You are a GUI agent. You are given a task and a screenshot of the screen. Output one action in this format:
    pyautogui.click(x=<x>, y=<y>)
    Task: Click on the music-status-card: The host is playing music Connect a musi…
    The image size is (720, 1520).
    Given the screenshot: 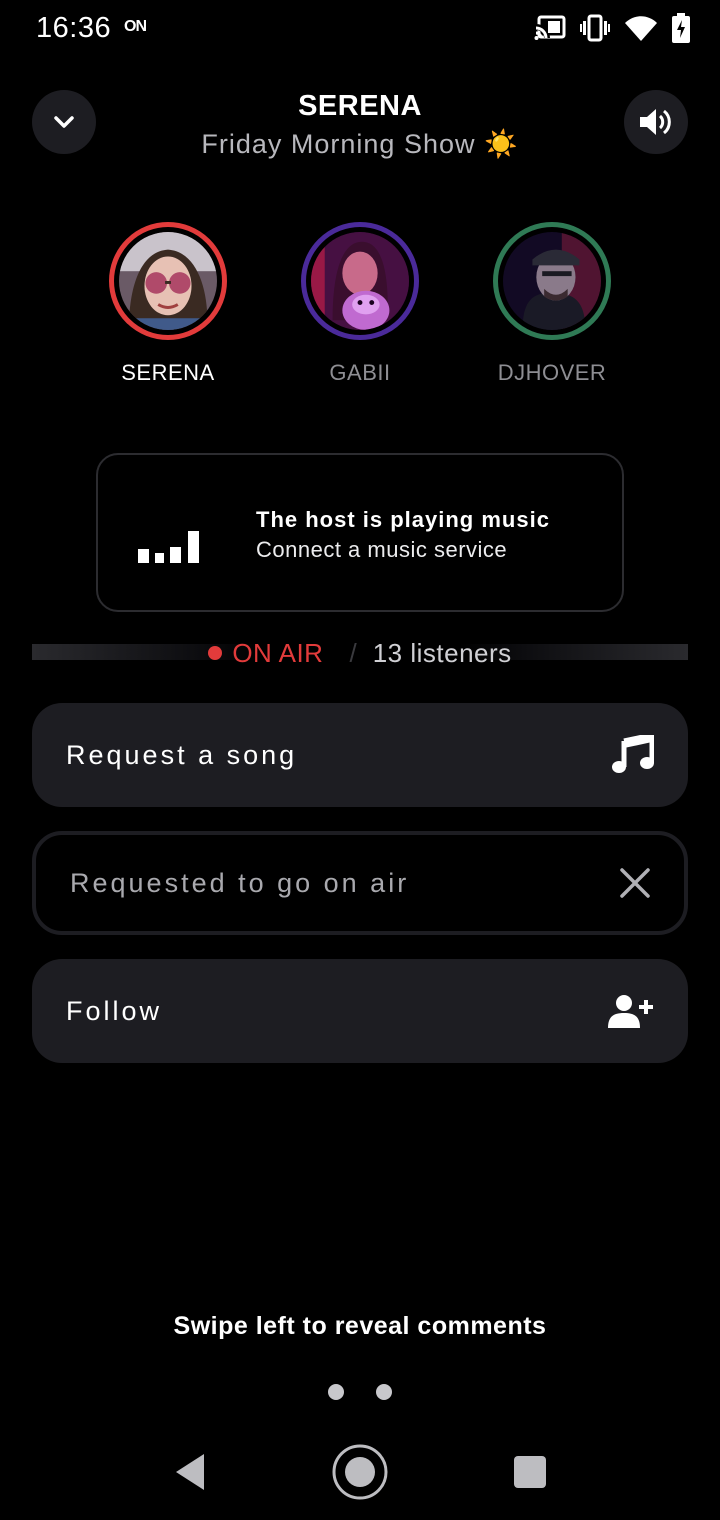 What is the action you would take?
    pyautogui.click(x=360, y=532)
    